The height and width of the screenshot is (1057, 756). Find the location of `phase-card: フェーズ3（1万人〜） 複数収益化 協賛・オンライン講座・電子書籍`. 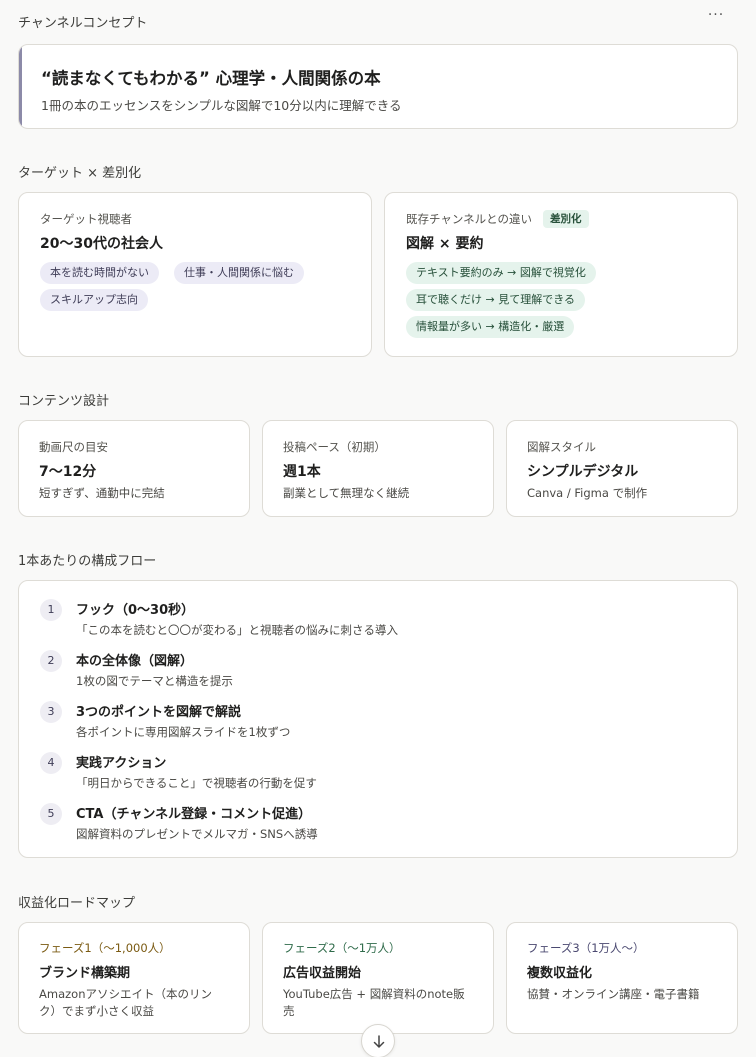

phase-card: フェーズ3（1万人〜） 複数収益化 協賛・オンライン講座・電子書籍 is located at coordinates (622, 978).